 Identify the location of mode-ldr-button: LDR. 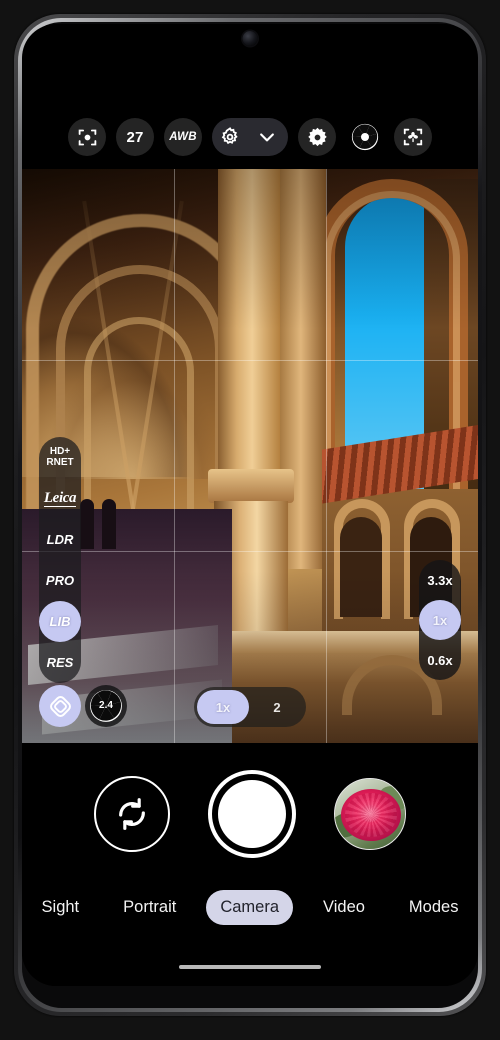
(60, 539).